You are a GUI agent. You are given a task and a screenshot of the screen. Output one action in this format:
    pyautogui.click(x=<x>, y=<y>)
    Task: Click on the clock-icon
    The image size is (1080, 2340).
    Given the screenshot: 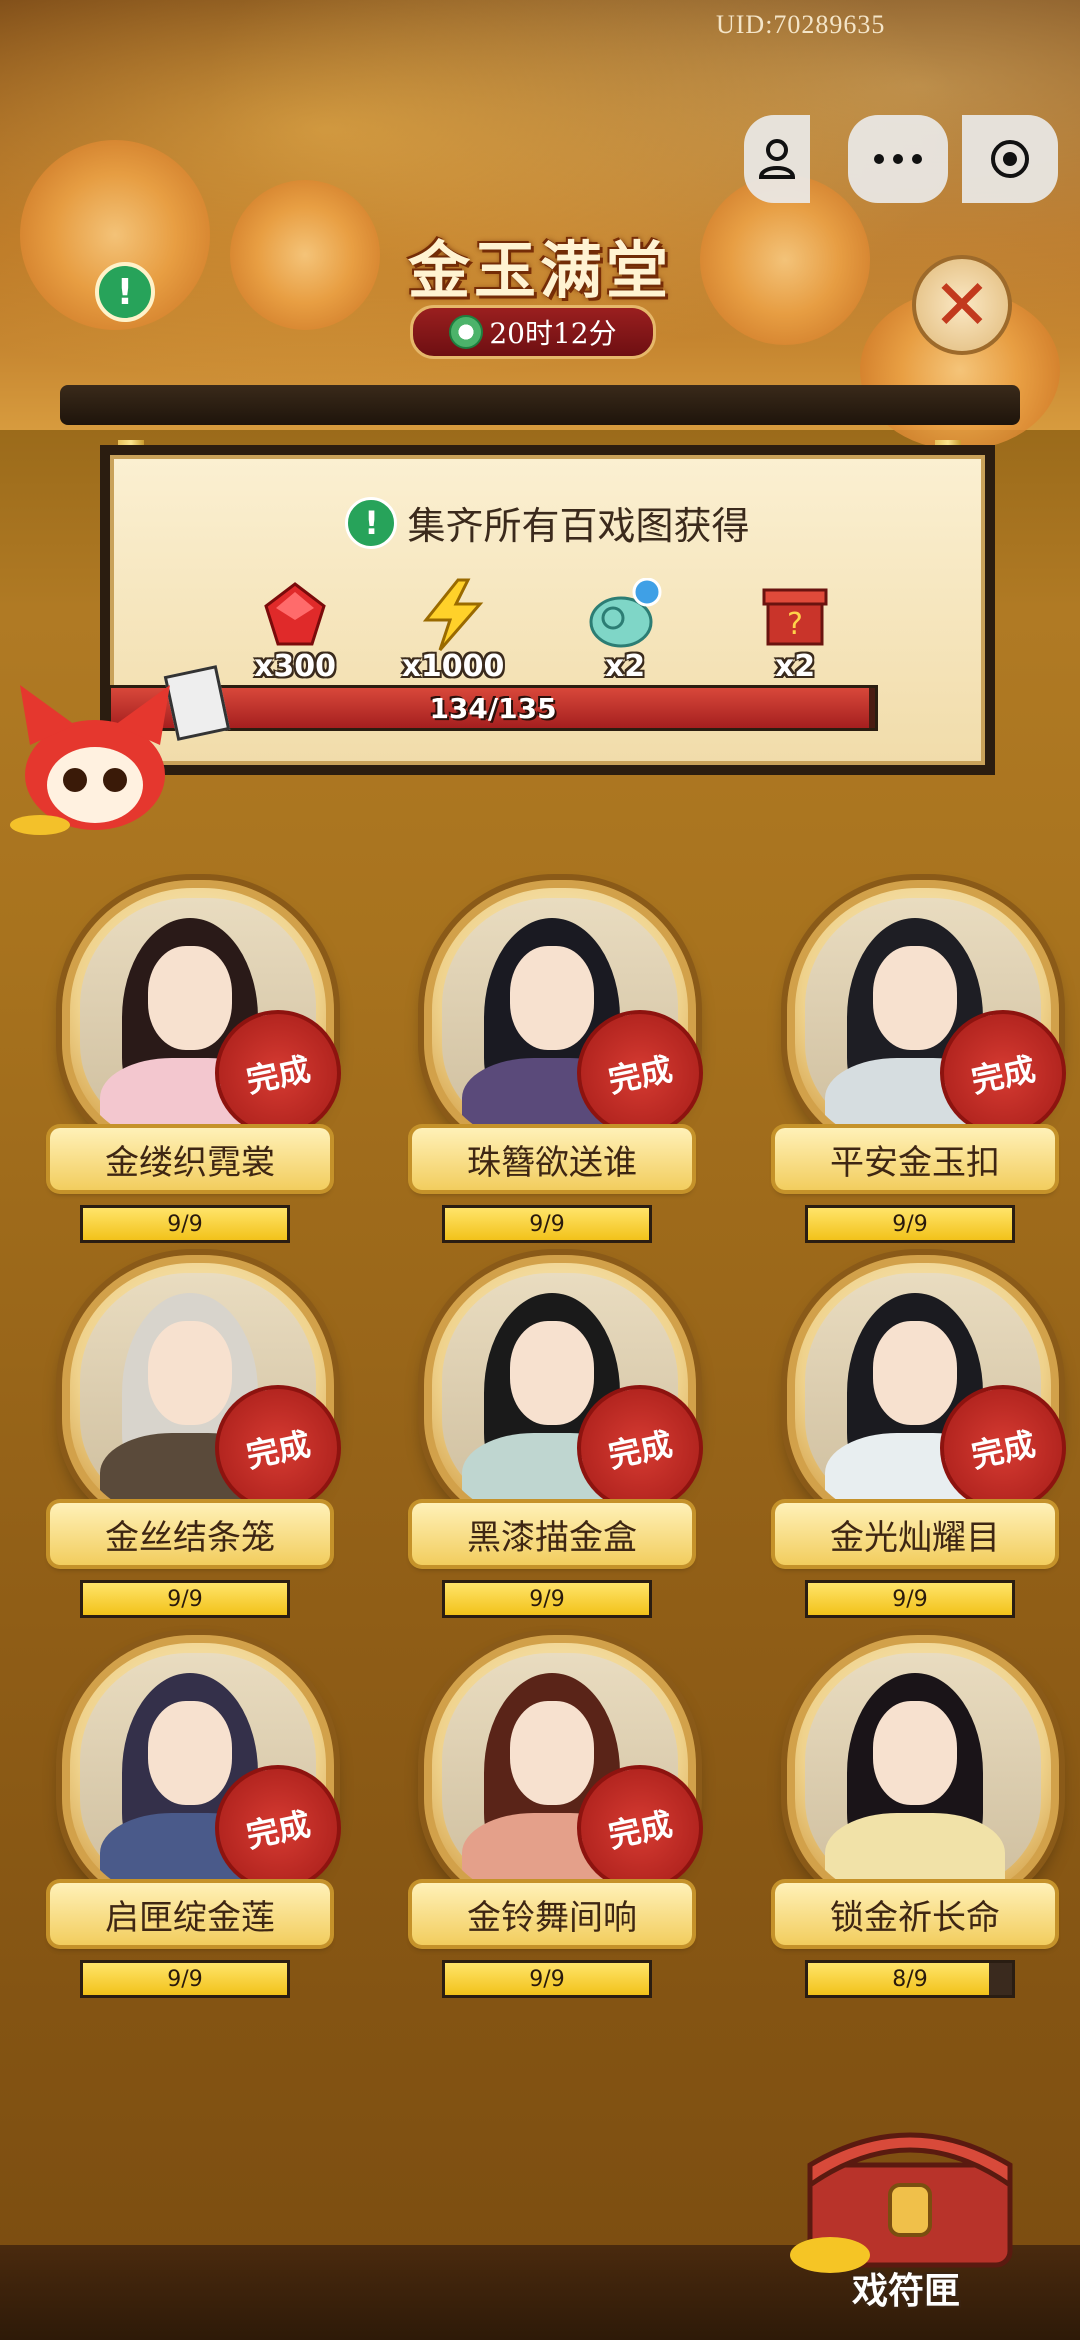 What is the action you would take?
    pyautogui.click(x=466, y=332)
    